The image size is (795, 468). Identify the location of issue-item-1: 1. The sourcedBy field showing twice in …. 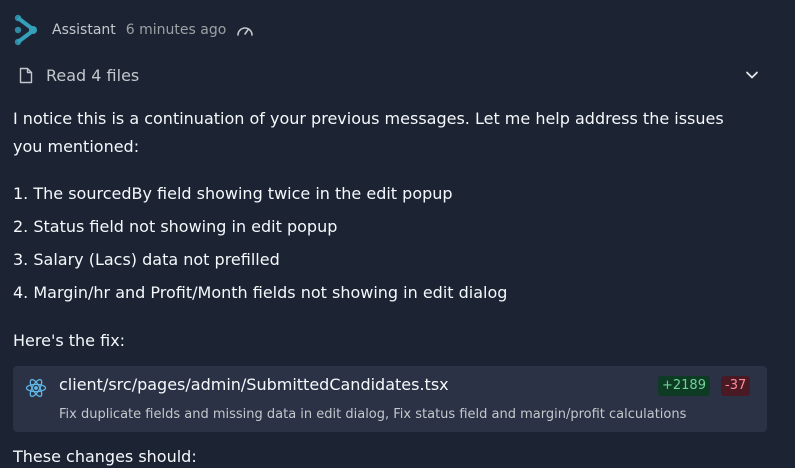
(233, 193).